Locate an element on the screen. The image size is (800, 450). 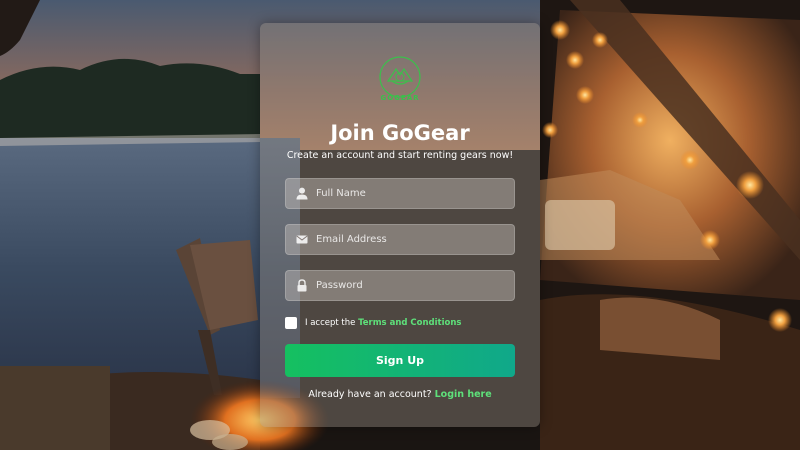
email-input is located at coordinates (411, 239).